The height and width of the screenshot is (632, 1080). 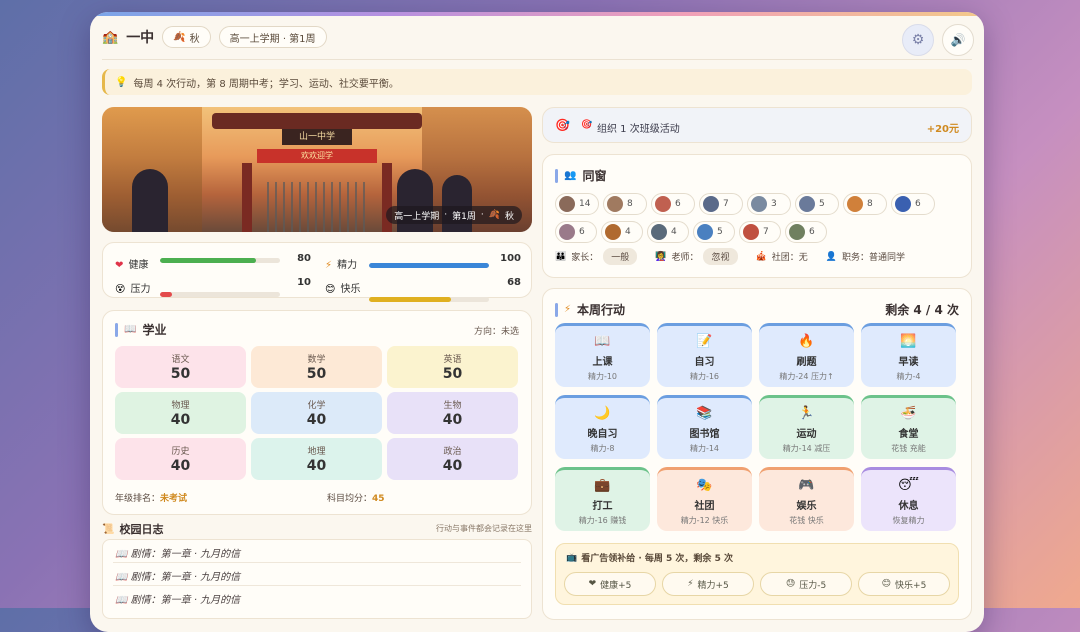 I want to click on stress-face-icon: 😵, so click(x=120, y=289).